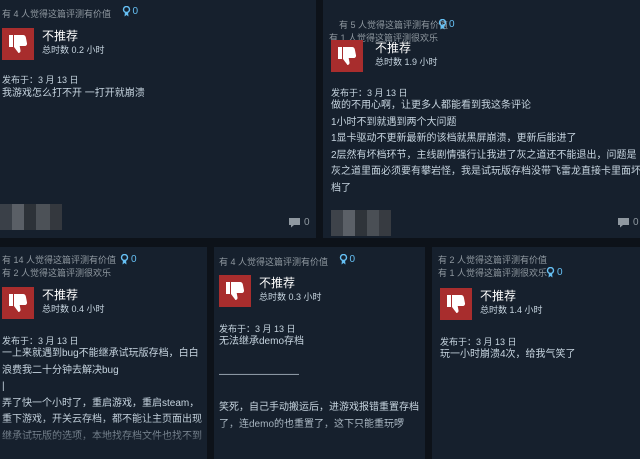 The image size is (640, 459). What do you see at coordinates (59, 266) in the screenshot?
I see `helpful-count: 有 14 人觉得这篇评测有价值 有 2 人觉得这篇评测很欢乐` at bounding box center [59, 266].